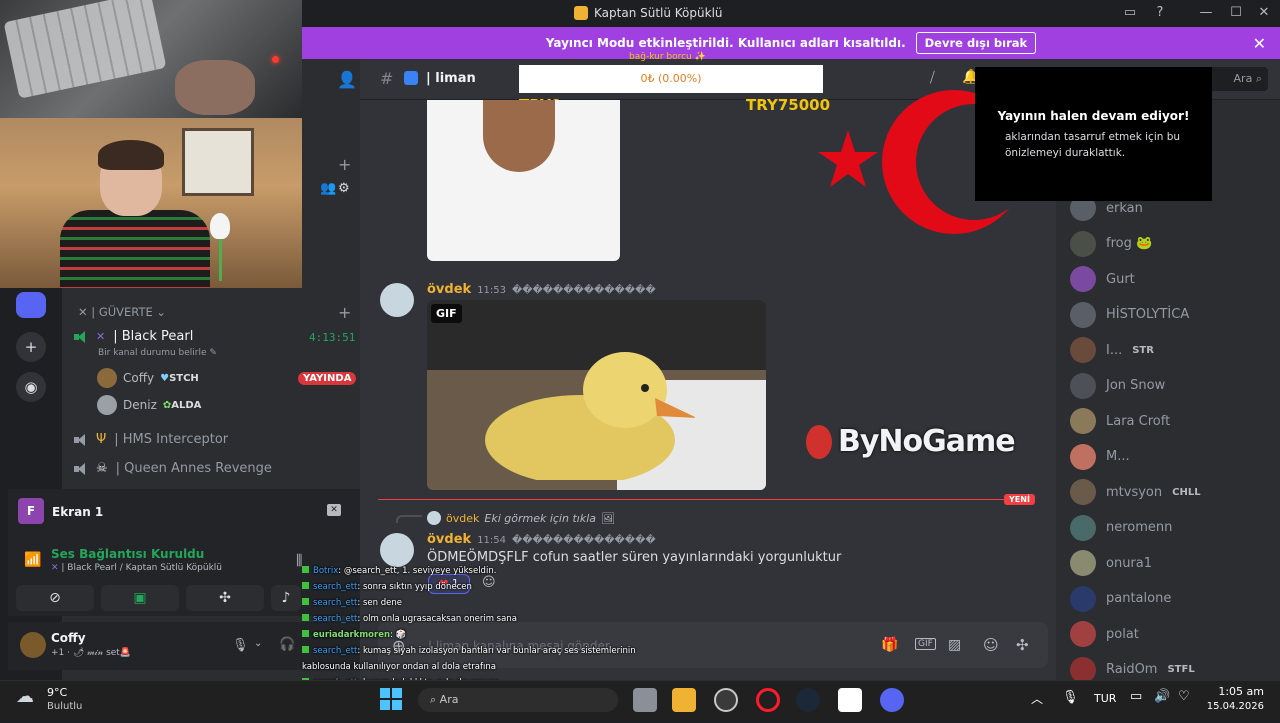 Image resolution: width=1280 pixels, height=723 pixels. What do you see at coordinates (64, 706) in the screenshot?
I see `weather-desc: Bulutlu` at bounding box center [64, 706].